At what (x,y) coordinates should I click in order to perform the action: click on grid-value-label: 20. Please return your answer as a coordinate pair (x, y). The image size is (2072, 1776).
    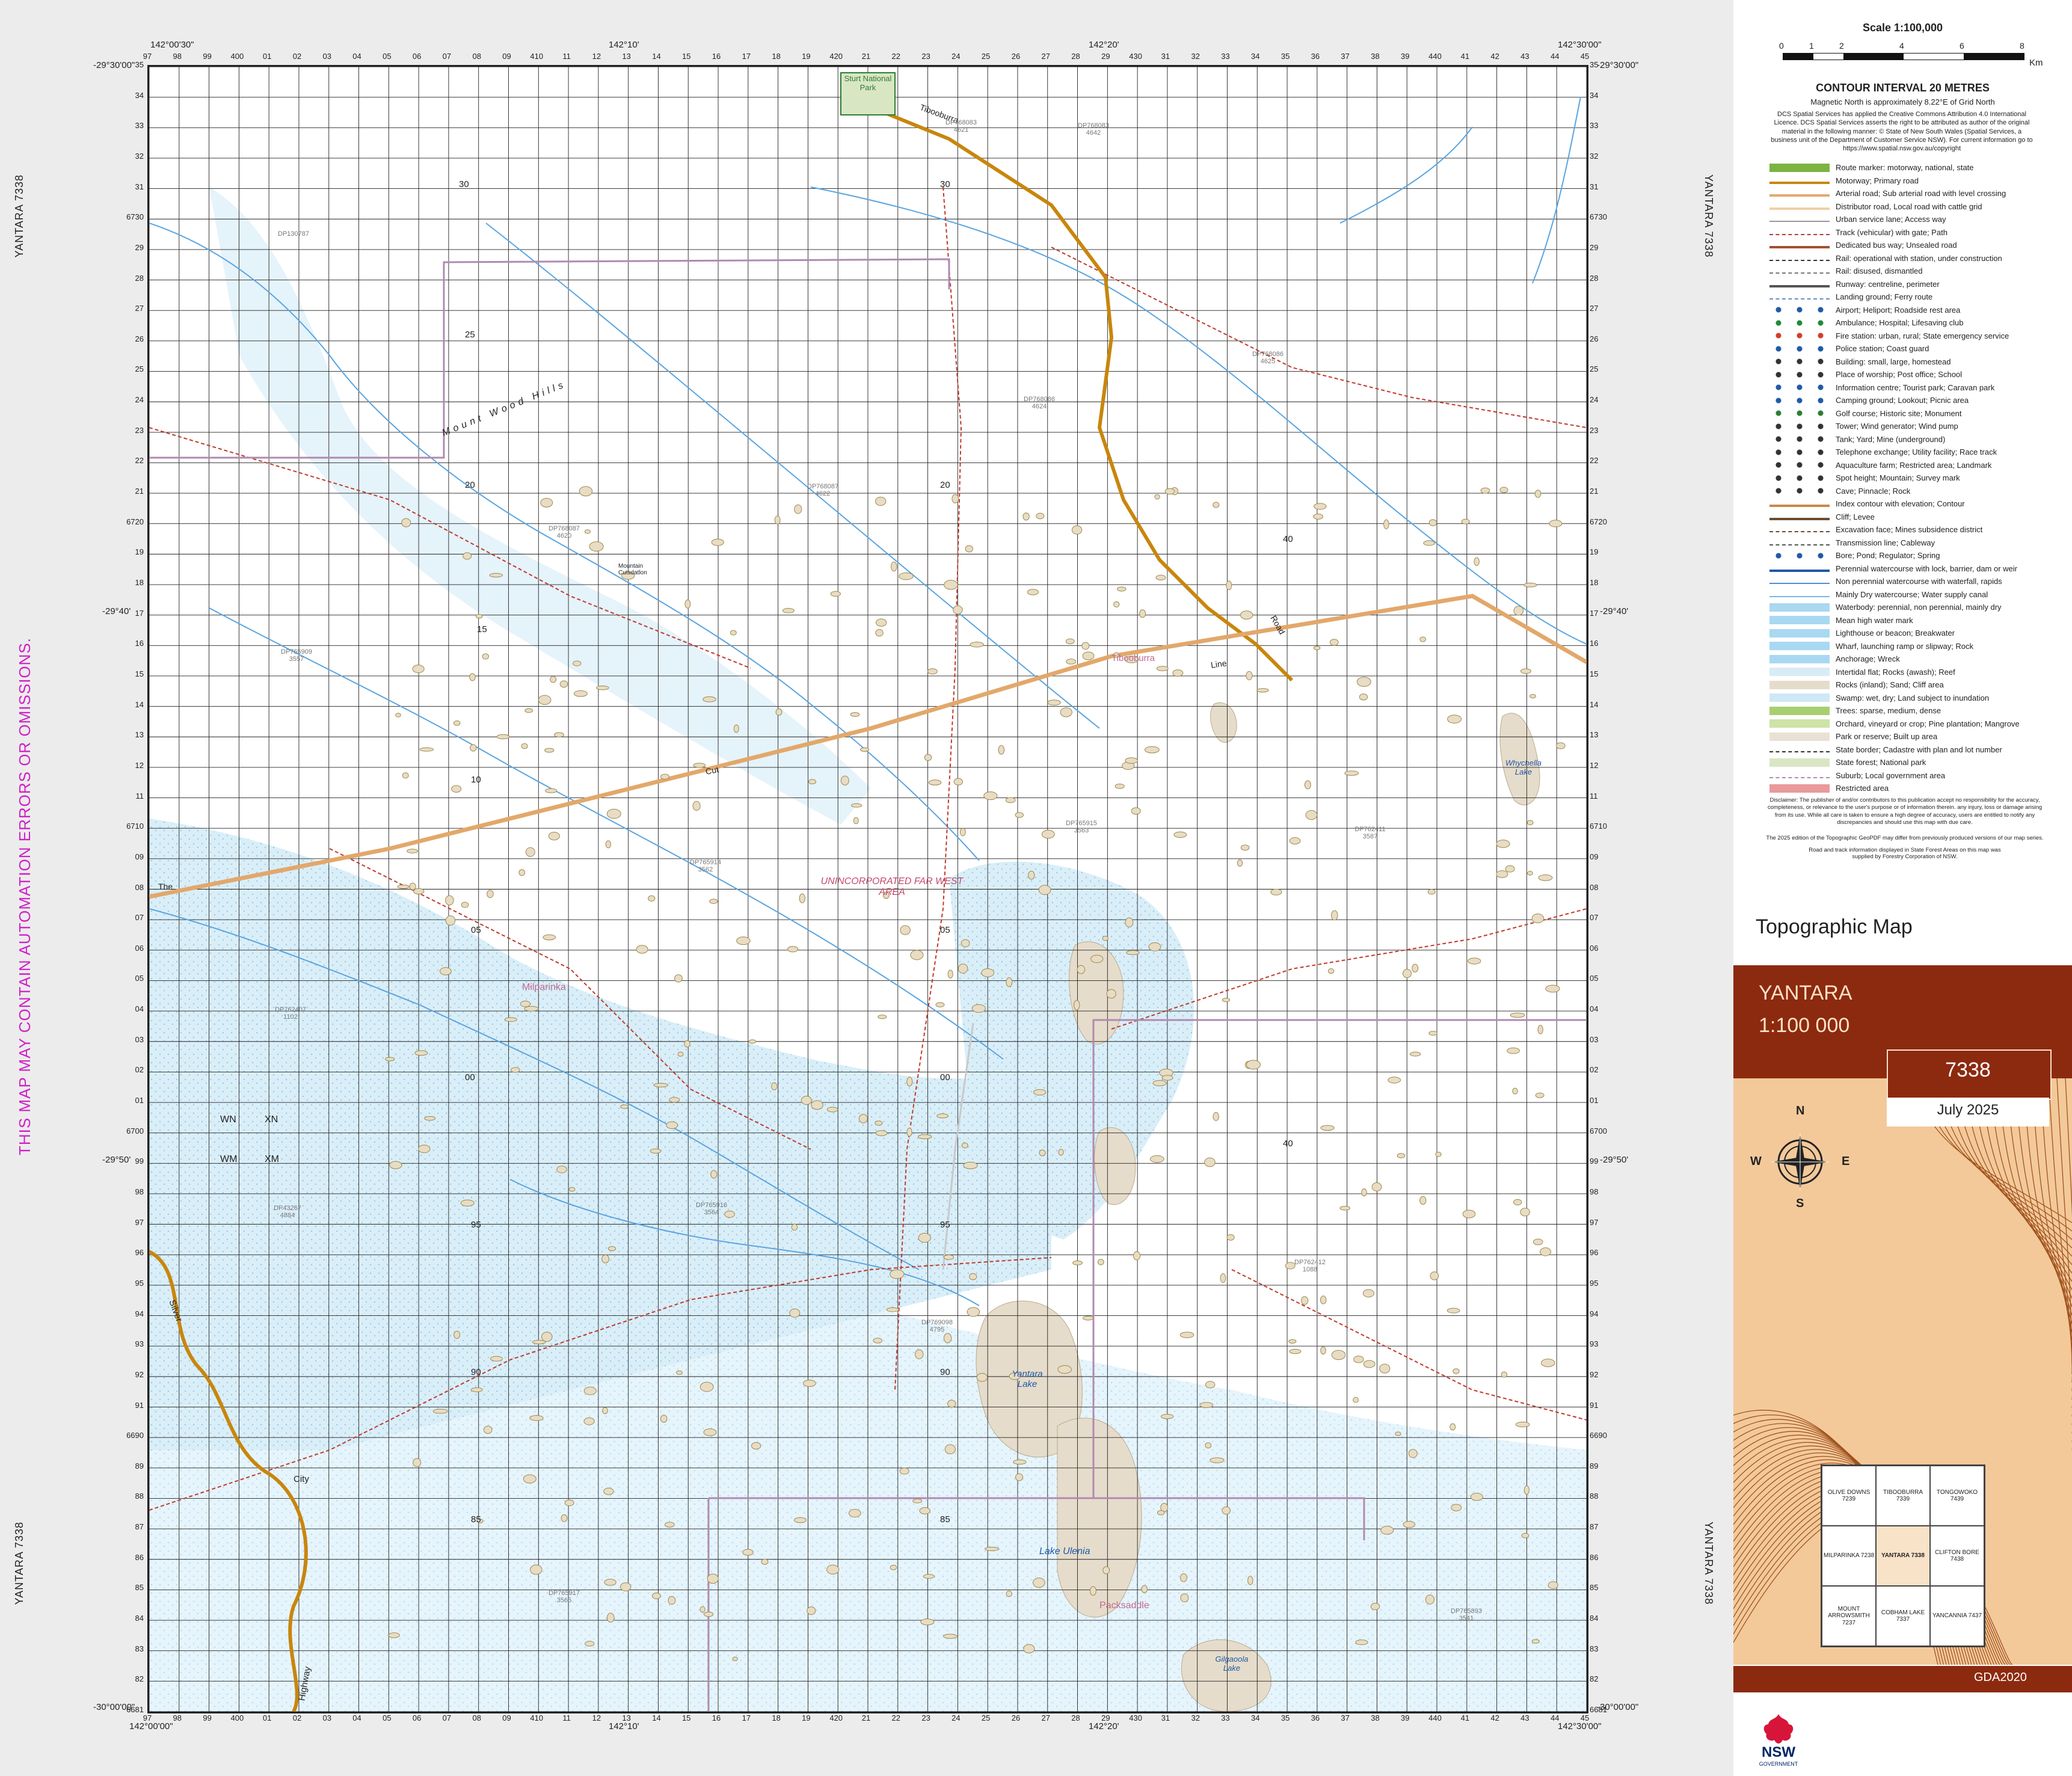
    Looking at the image, I should click on (470, 485).